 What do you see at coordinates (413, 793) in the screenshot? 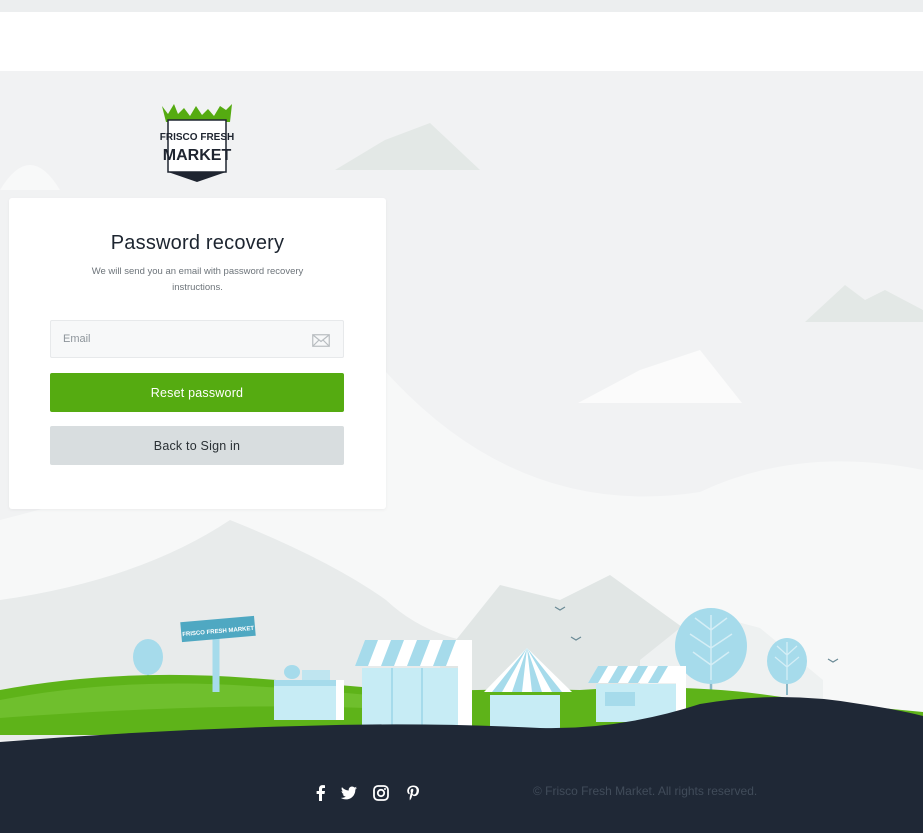
I see `pinterest-icon` at bounding box center [413, 793].